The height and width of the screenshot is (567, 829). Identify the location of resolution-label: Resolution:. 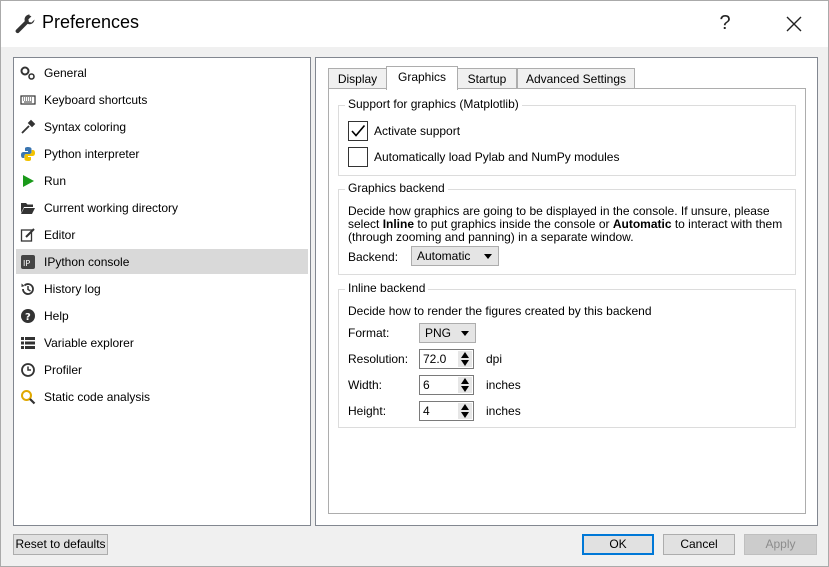
(378, 359).